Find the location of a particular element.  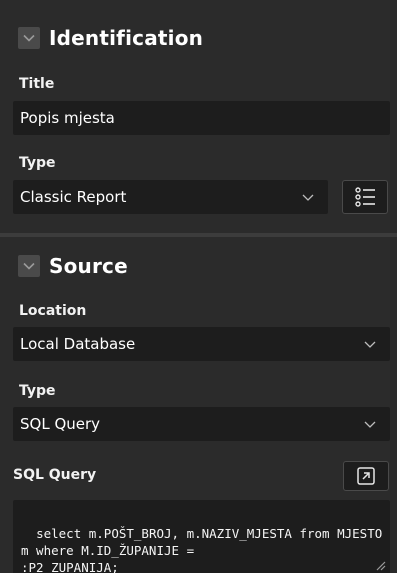

identification-header: Identification is located at coordinates (110, 38).